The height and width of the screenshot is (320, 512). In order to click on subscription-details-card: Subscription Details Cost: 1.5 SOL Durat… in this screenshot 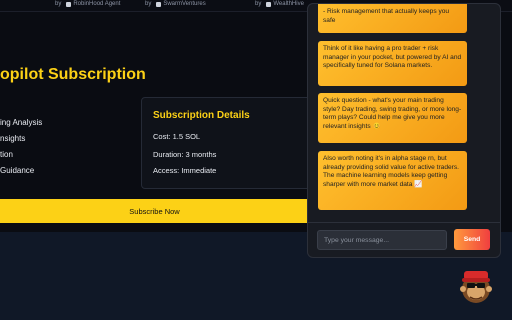, I will do `click(232, 143)`.